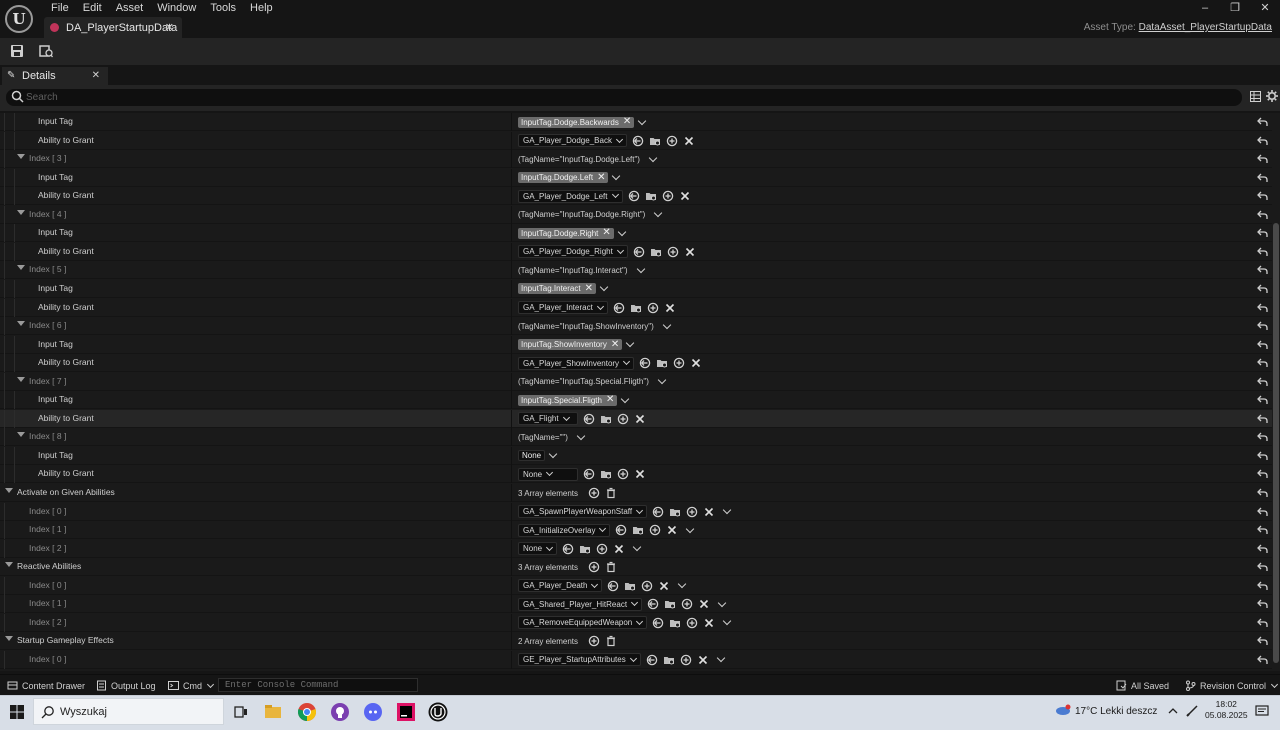 Image resolution: width=1280 pixels, height=730 pixels. Describe the element at coordinates (1276, 392) in the screenshot. I see `details-scrollbar` at that location.